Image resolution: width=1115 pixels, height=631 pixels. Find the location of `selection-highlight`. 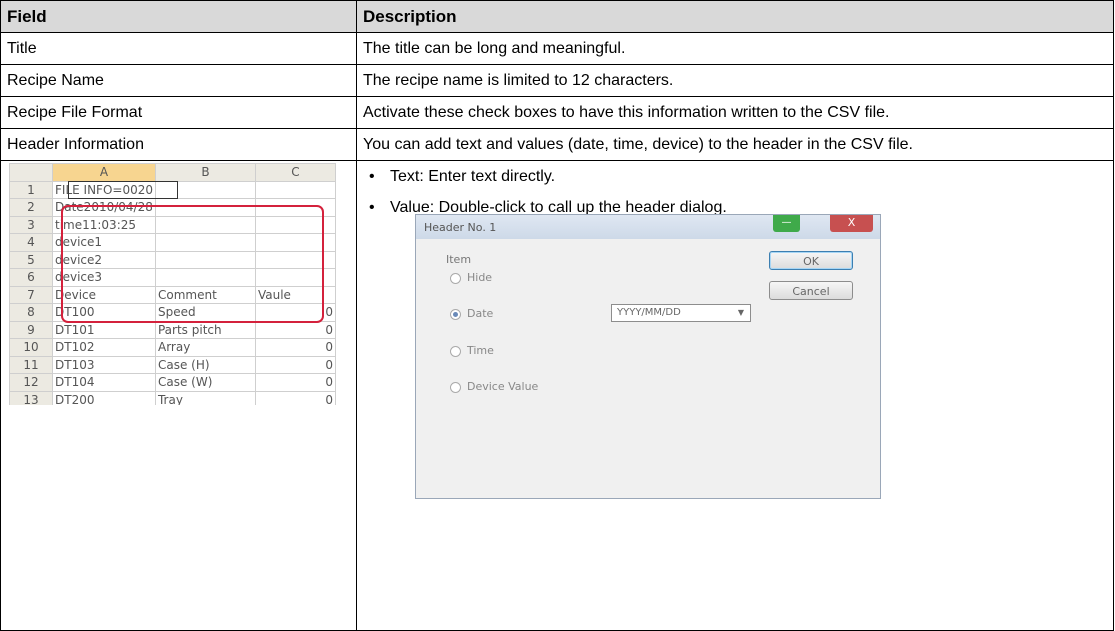

selection-highlight is located at coordinates (192, 264).